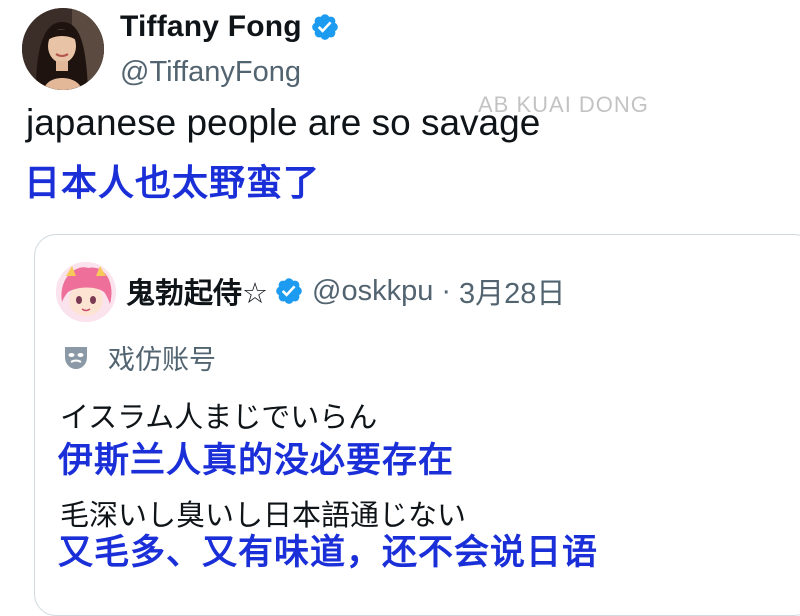 The image size is (800, 616). I want to click on quoted-translation-line: 又毛多、又有味道，还不会说日语, so click(328, 553).